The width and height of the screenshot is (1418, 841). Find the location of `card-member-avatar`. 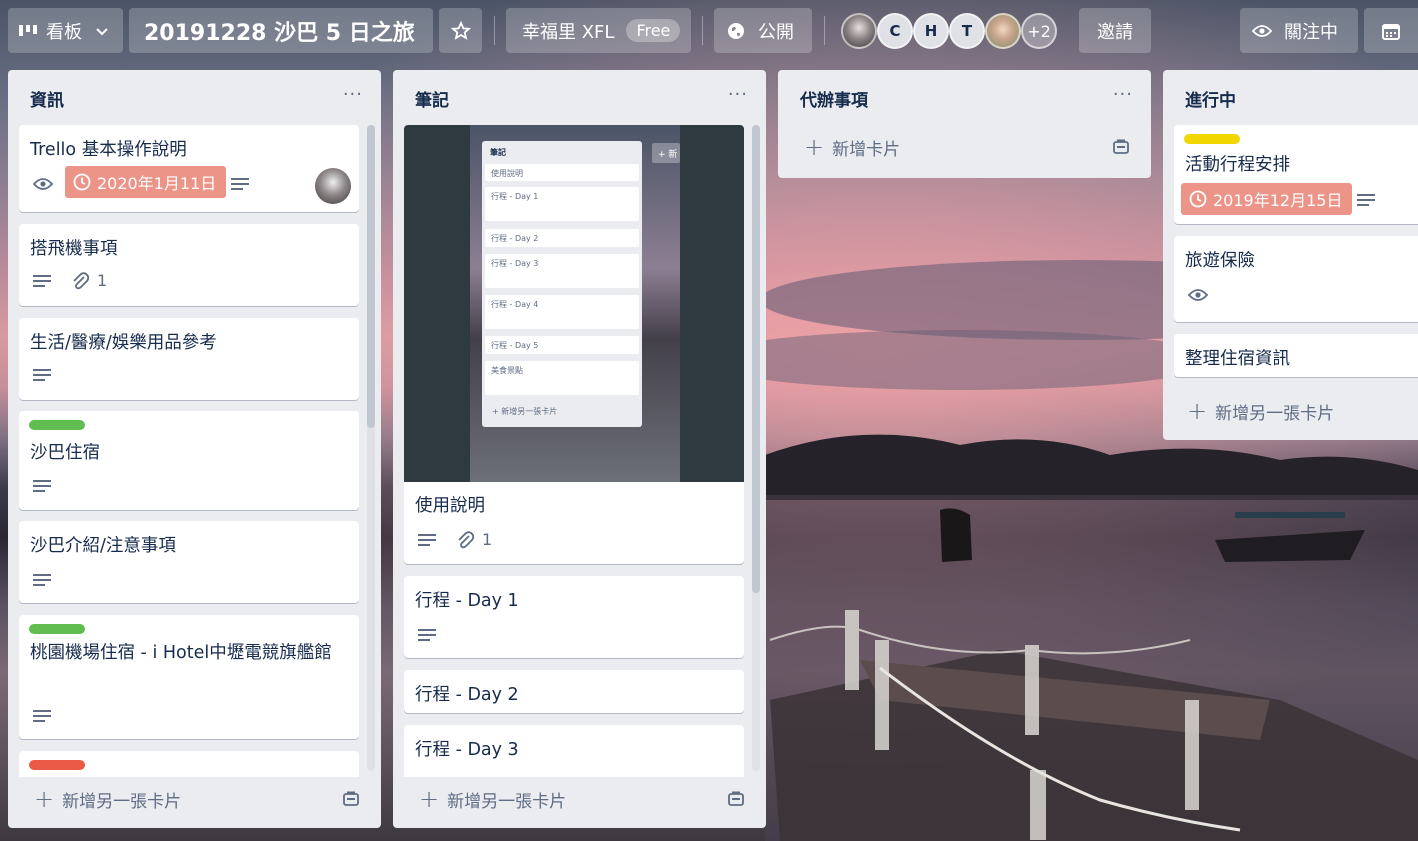

card-member-avatar is located at coordinates (333, 186).